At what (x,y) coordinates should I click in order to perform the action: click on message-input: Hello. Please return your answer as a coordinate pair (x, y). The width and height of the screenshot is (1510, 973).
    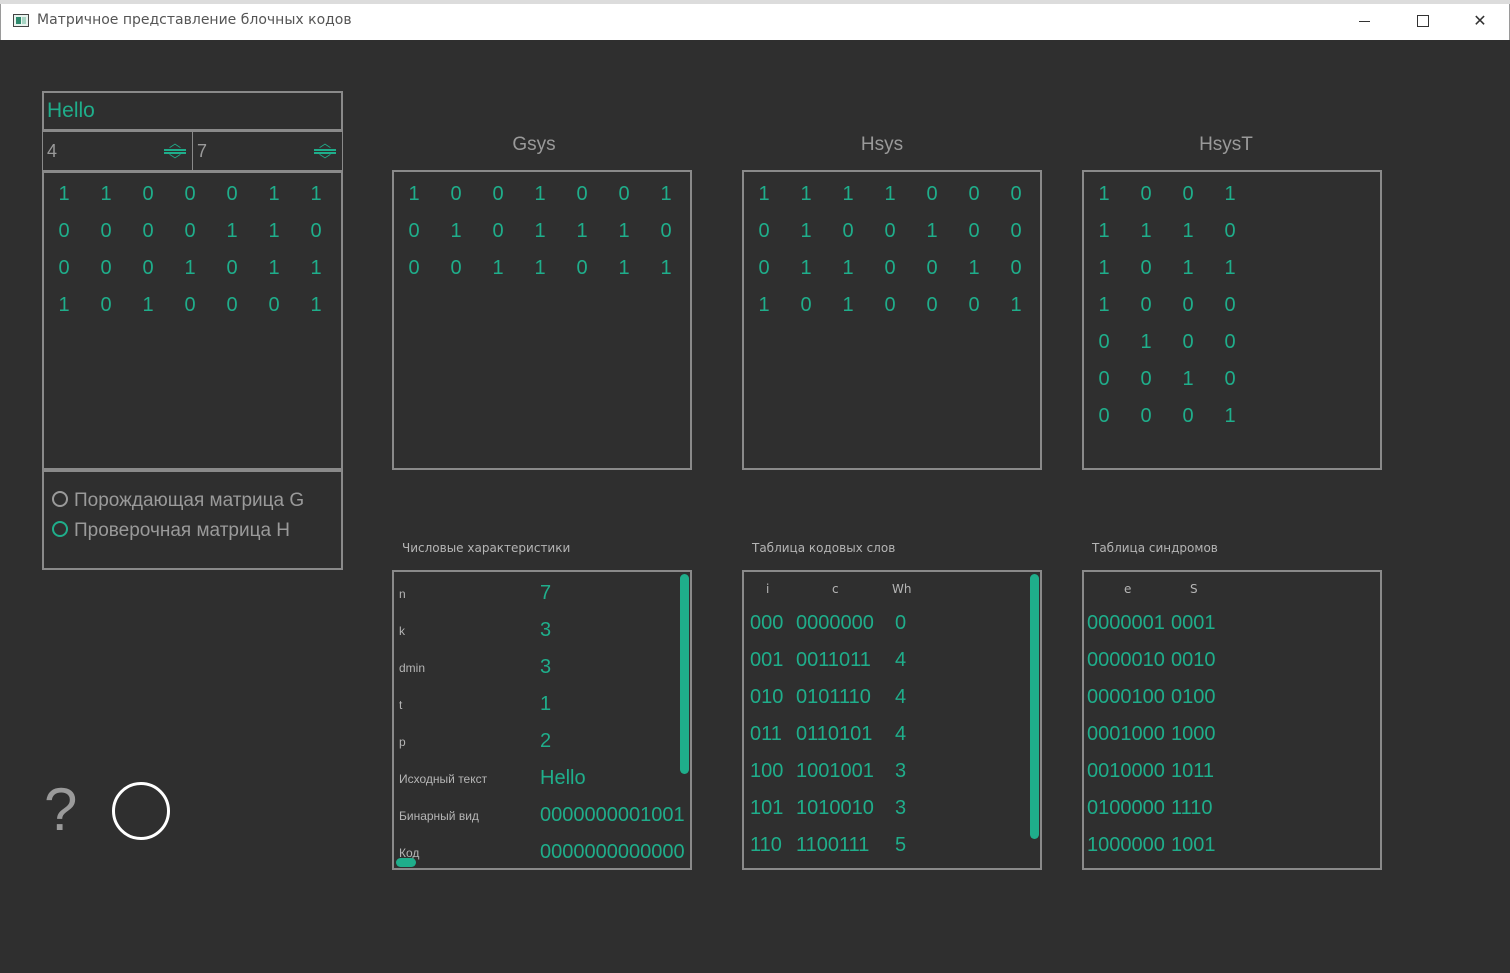
    Looking at the image, I should click on (192, 111).